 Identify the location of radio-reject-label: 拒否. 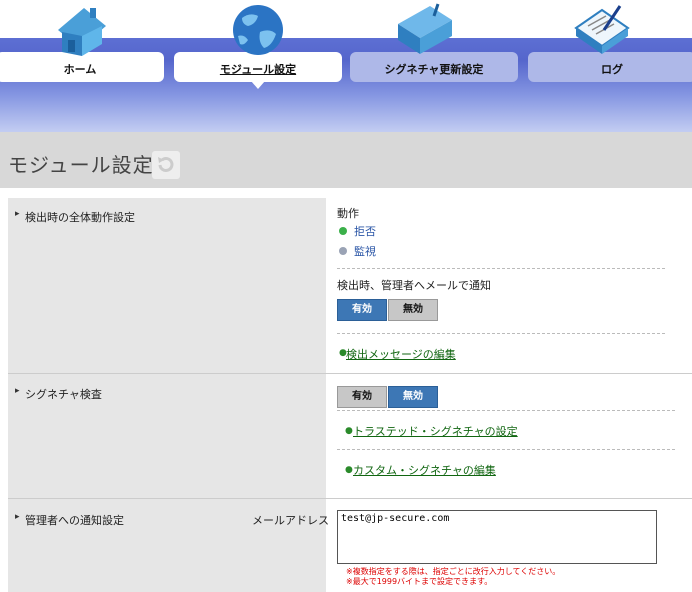
(365, 231).